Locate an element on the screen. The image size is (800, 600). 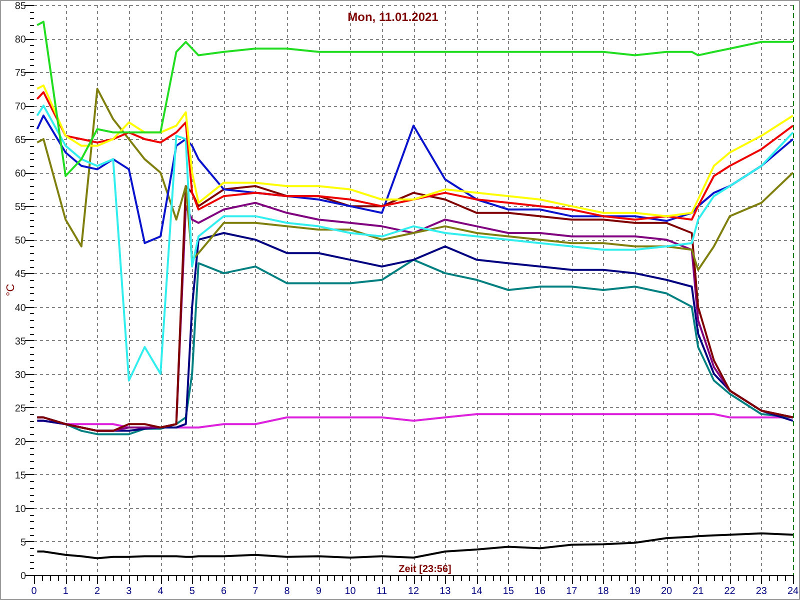
tick-label: 12 is located at coordinates (414, 591).